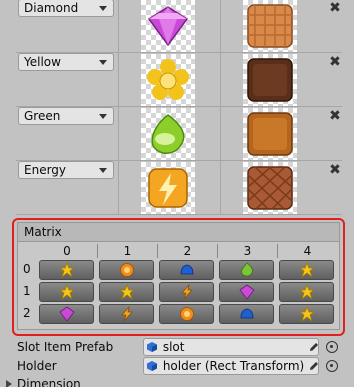 The height and width of the screenshot is (387, 354). I want to click on candy-row-diamond: Diamond ✖, so click(179, 26).